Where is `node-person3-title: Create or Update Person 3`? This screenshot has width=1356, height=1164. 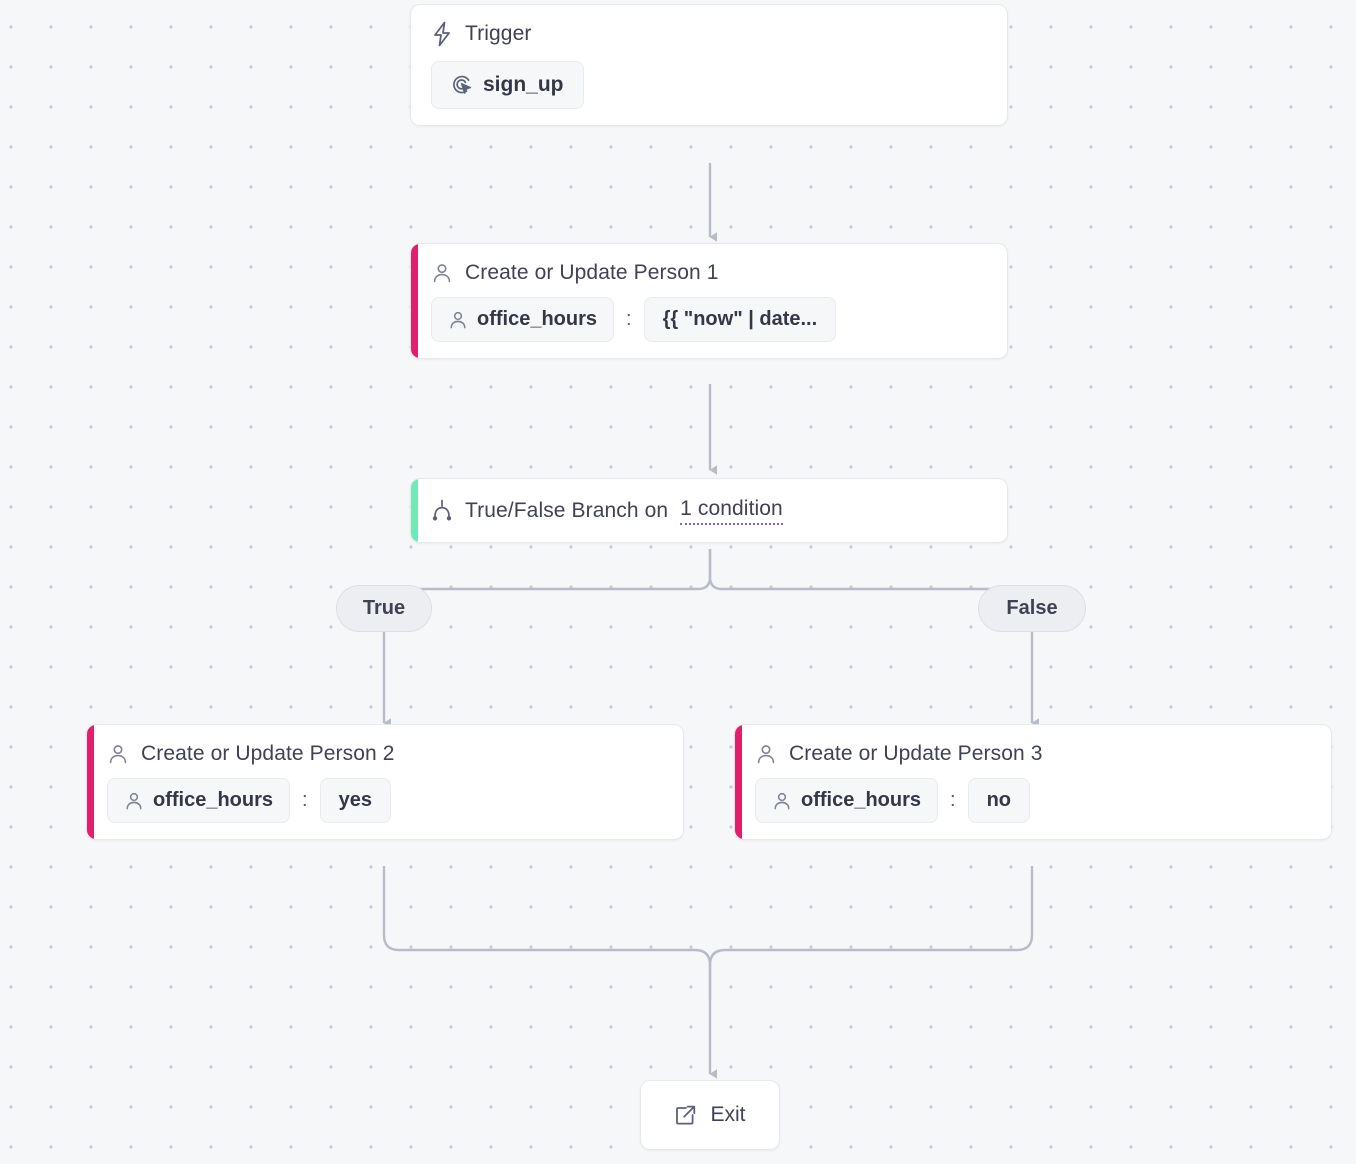 node-person3-title: Create or Update Person 3 is located at coordinates (1034, 753).